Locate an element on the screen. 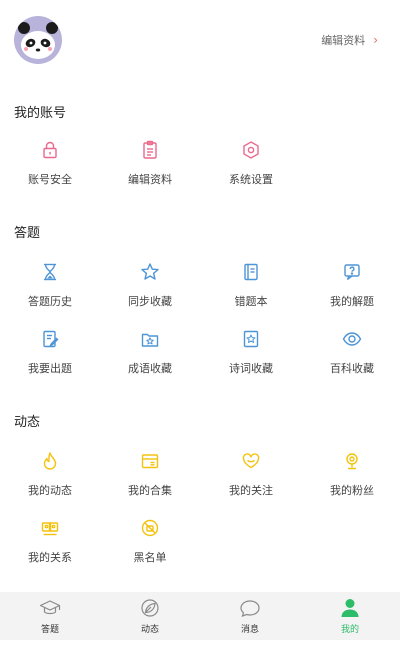 The image size is (400, 648). grid-item-encyclopedia-favorites: 百科收藏 is located at coordinates (352, 352).